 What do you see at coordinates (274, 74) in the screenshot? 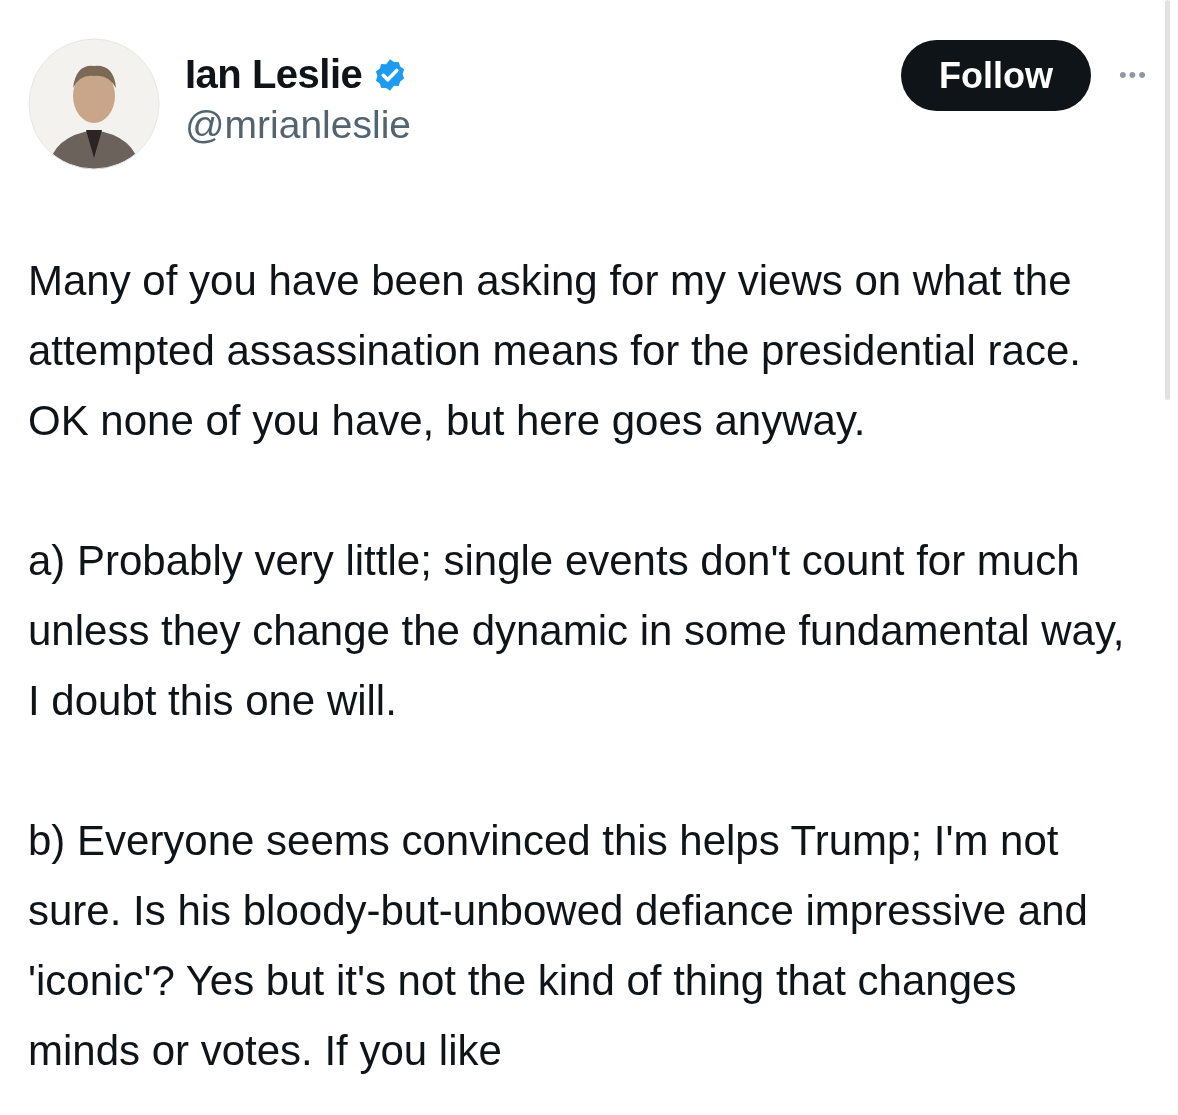
I see `author-name: Ian Leslie` at bounding box center [274, 74].